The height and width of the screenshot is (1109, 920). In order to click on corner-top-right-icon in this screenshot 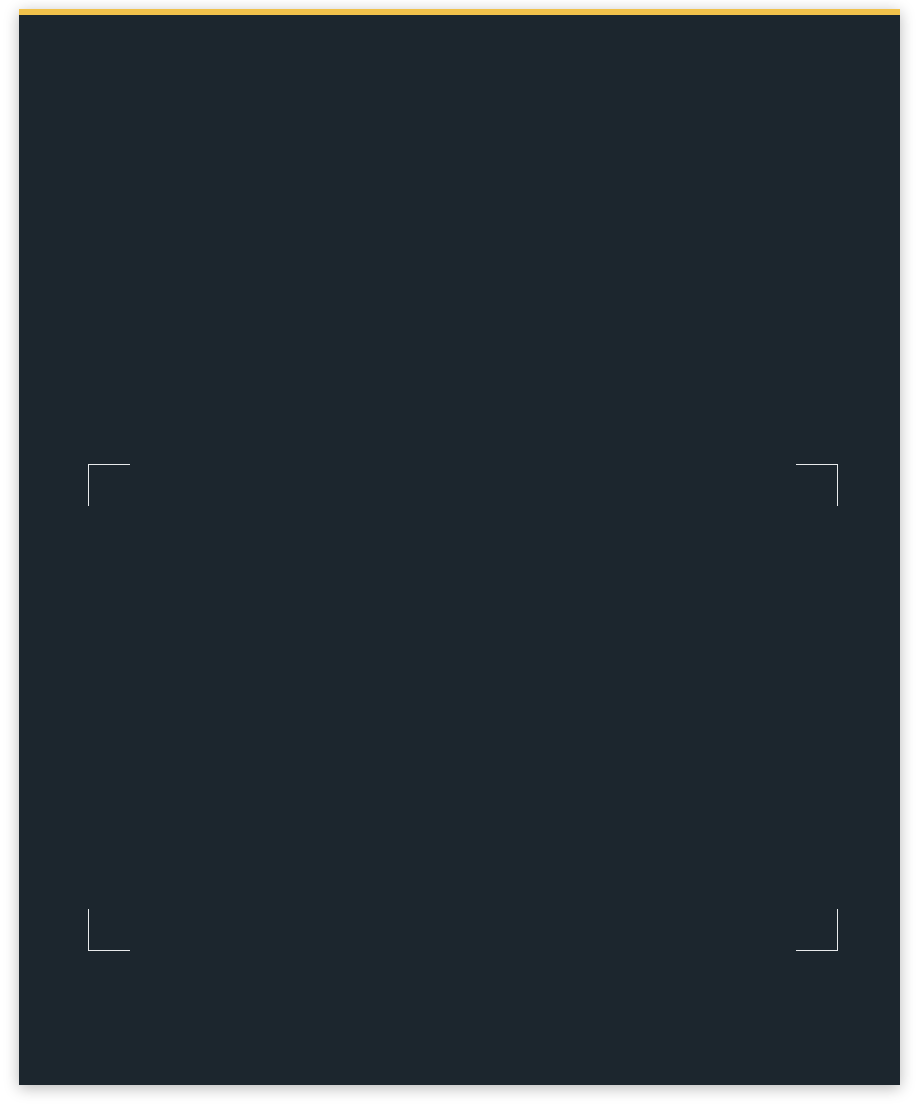, I will do `click(817, 485)`.